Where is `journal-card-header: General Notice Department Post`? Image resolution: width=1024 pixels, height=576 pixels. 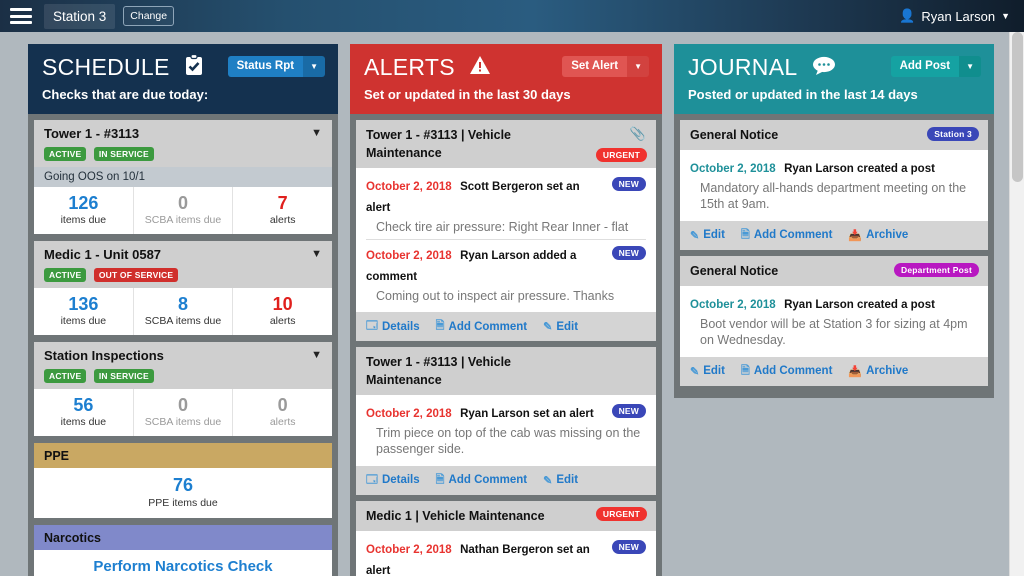
journal-card-header: General Notice Department Post is located at coordinates (834, 270).